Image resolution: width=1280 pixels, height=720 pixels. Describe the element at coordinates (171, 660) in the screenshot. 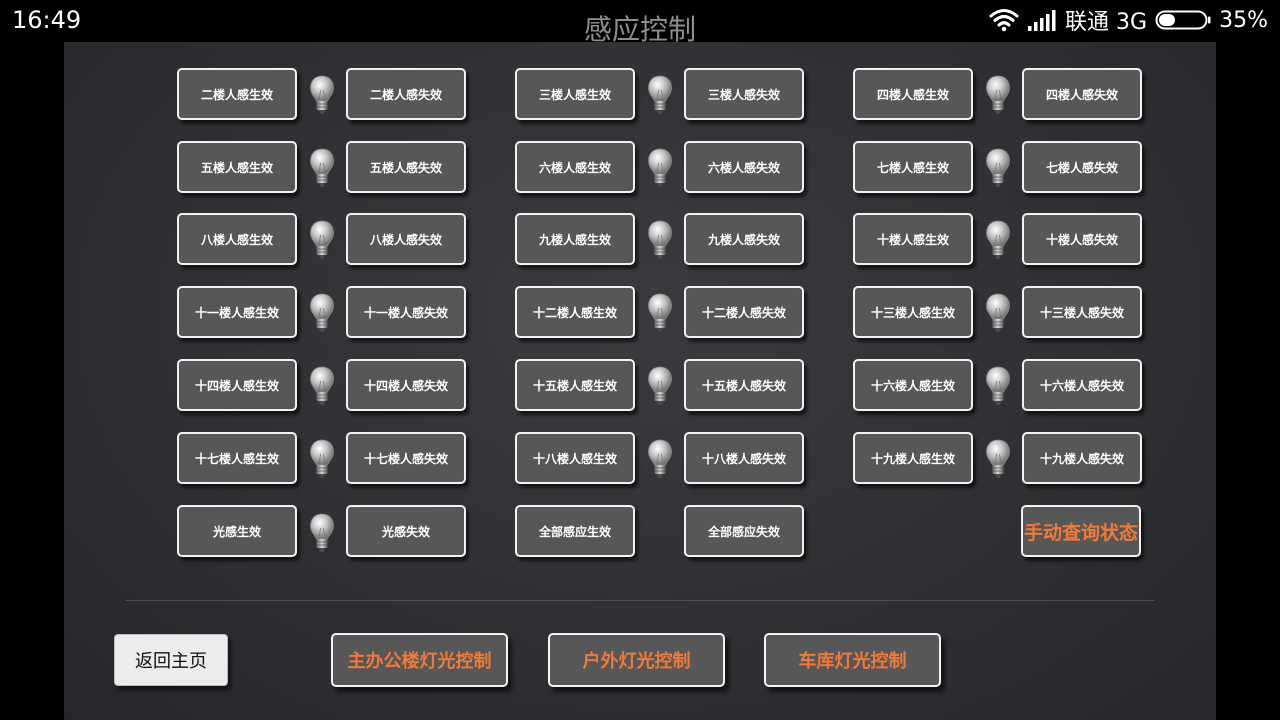

I see `return-home-button: 返回主页` at that location.